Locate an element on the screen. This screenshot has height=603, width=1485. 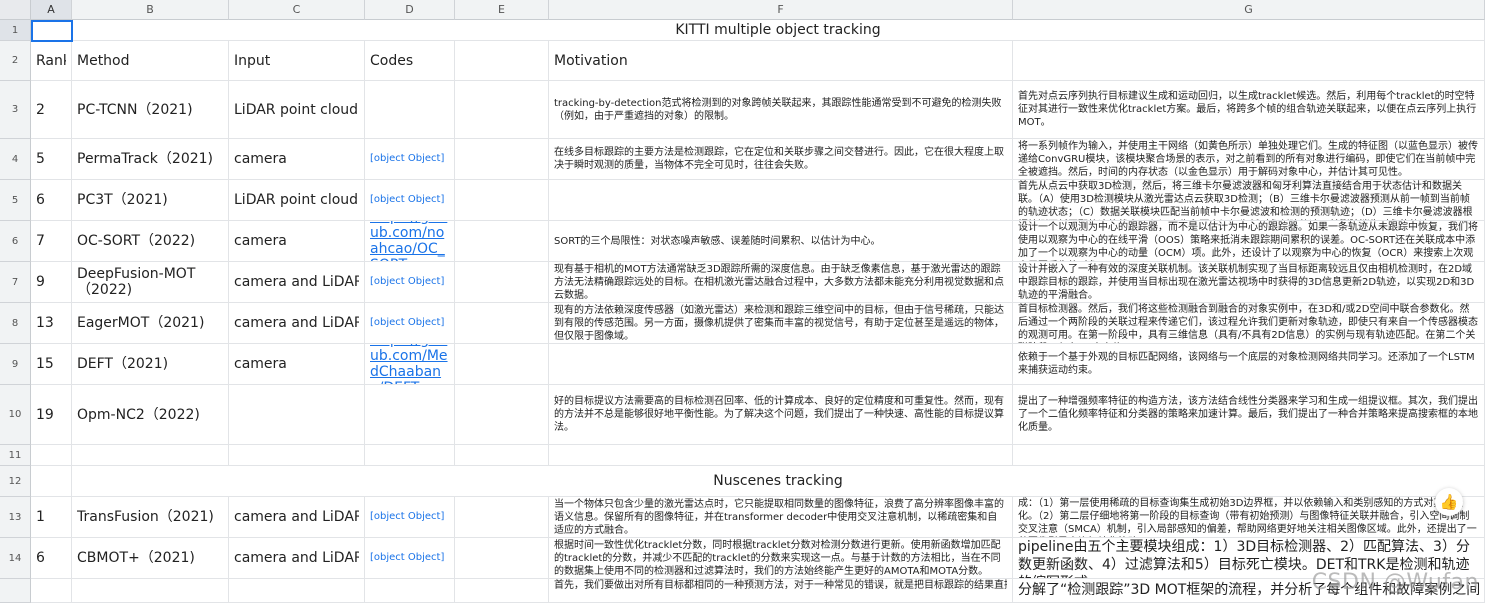
row-header-7: 7 is located at coordinates (15, 282).